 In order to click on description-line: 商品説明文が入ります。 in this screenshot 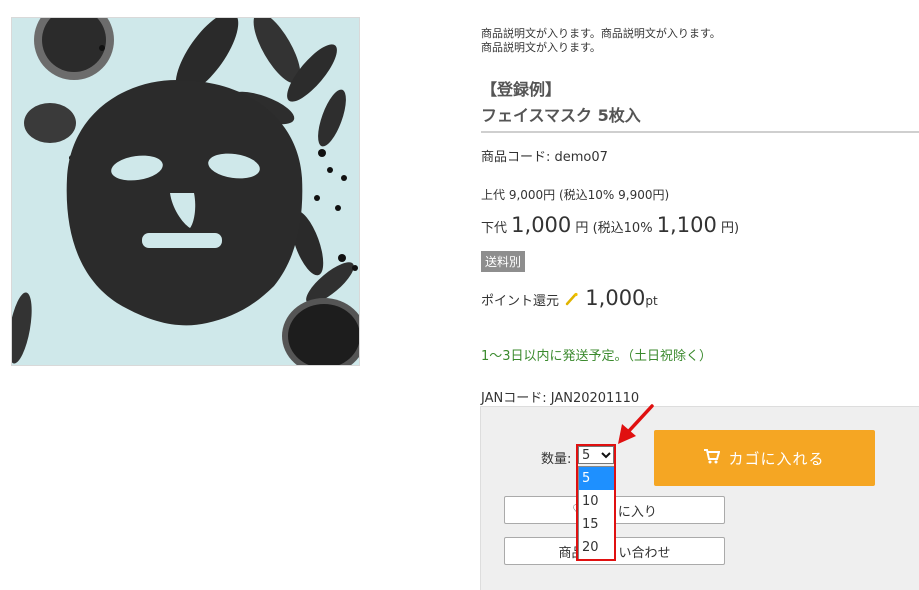, I will do `click(541, 47)`.